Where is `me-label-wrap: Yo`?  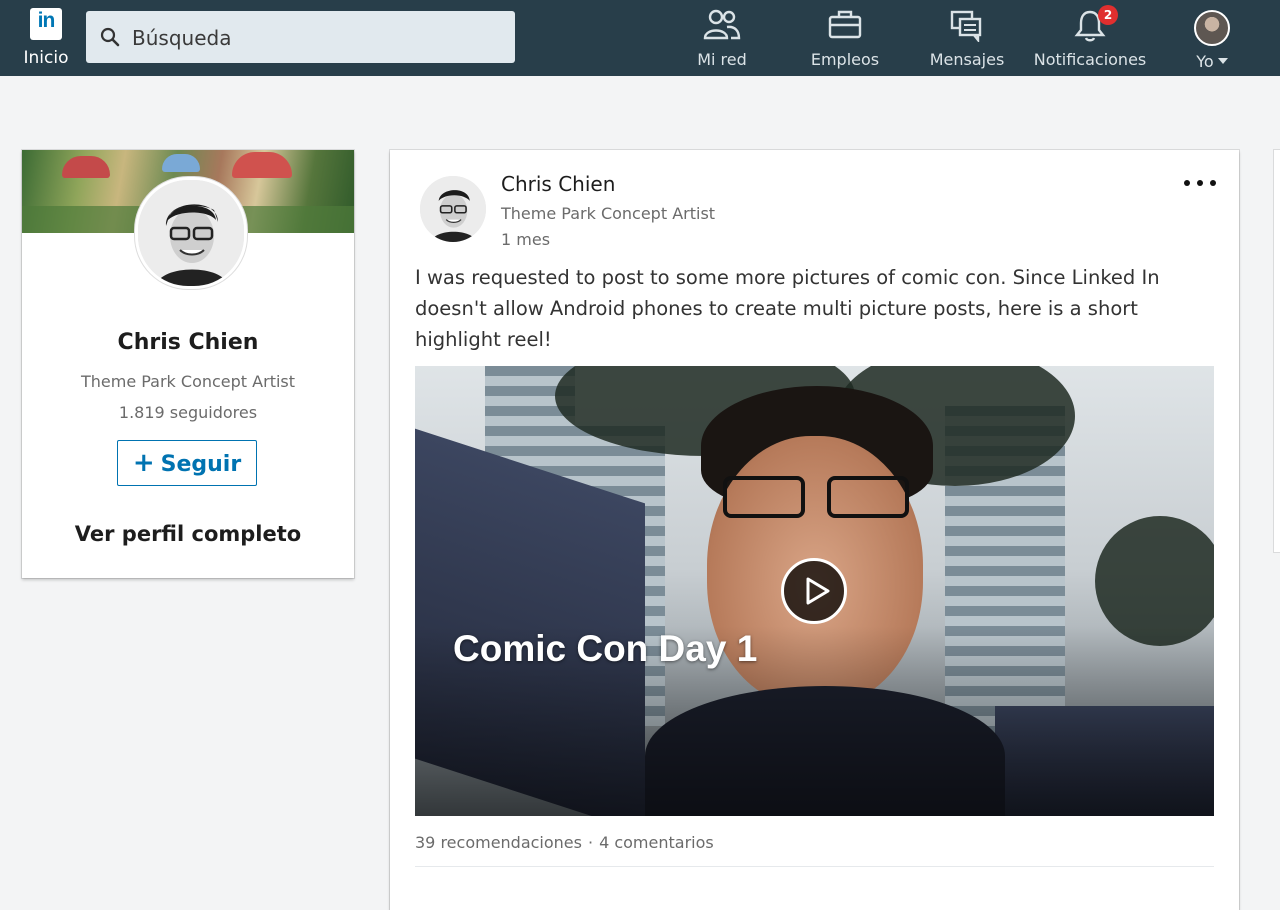 me-label-wrap: Yo is located at coordinates (1212, 61).